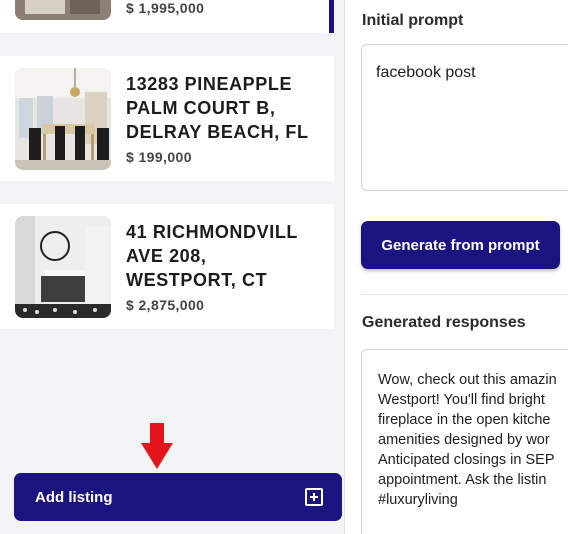 This screenshot has width=568, height=534. I want to click on divider, so click(464, 294).